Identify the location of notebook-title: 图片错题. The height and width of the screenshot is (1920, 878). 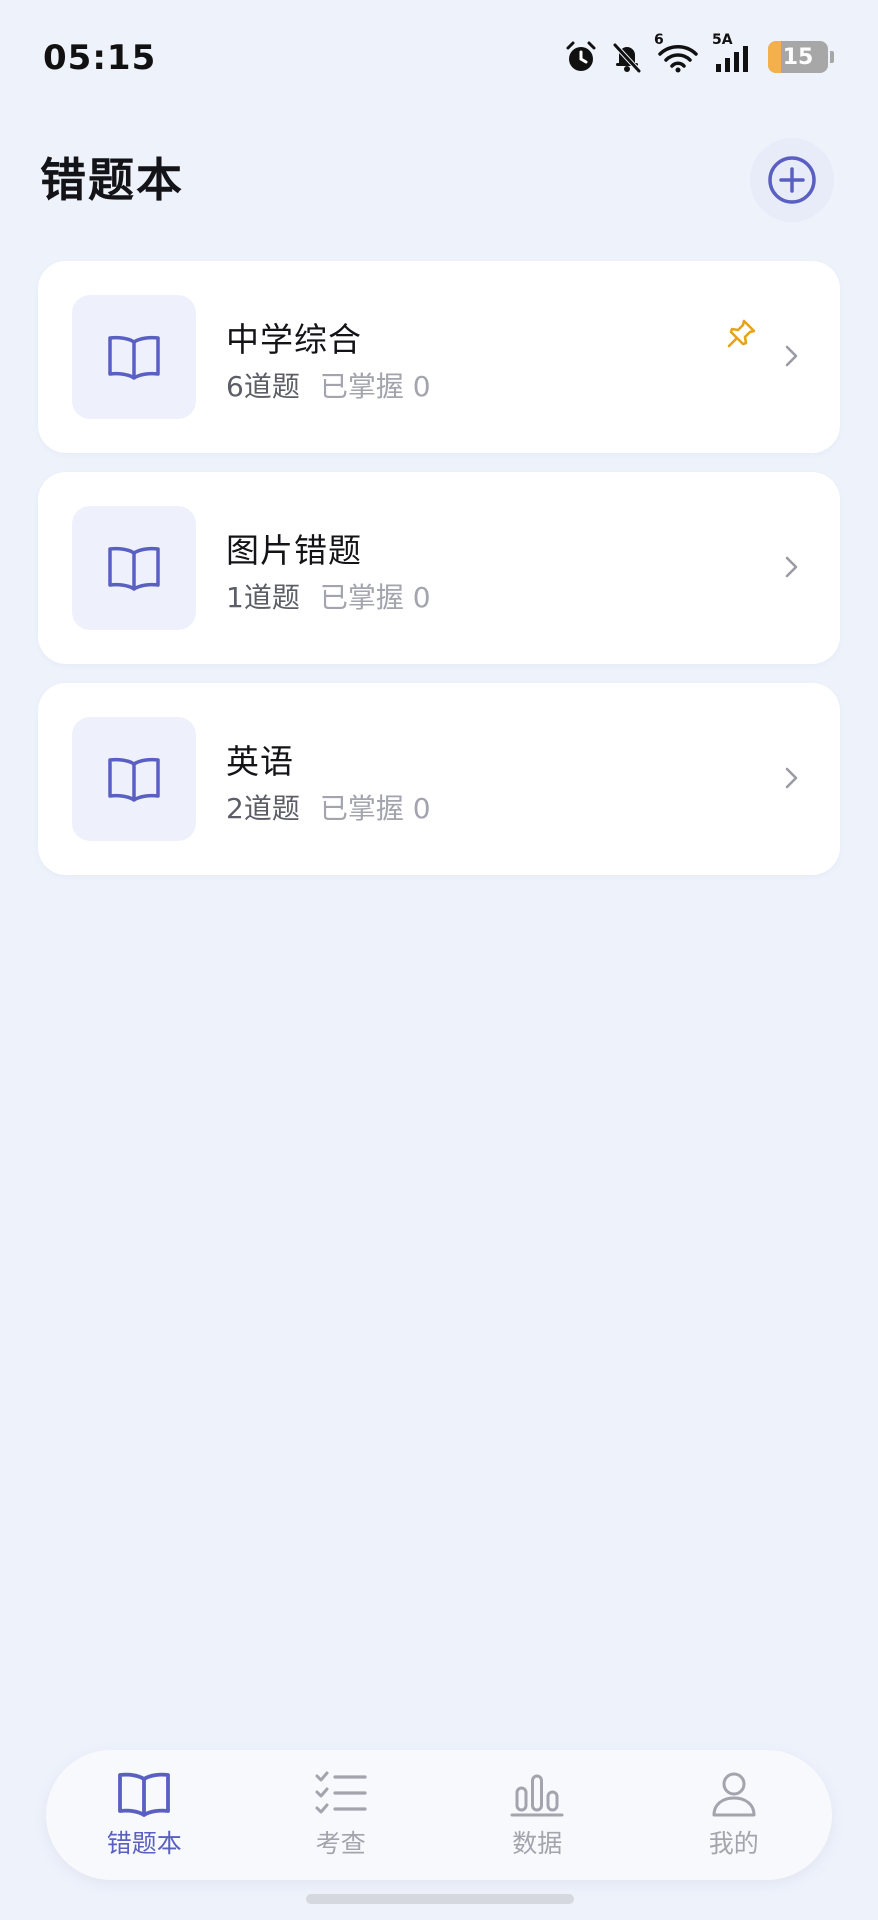
(294, 550).